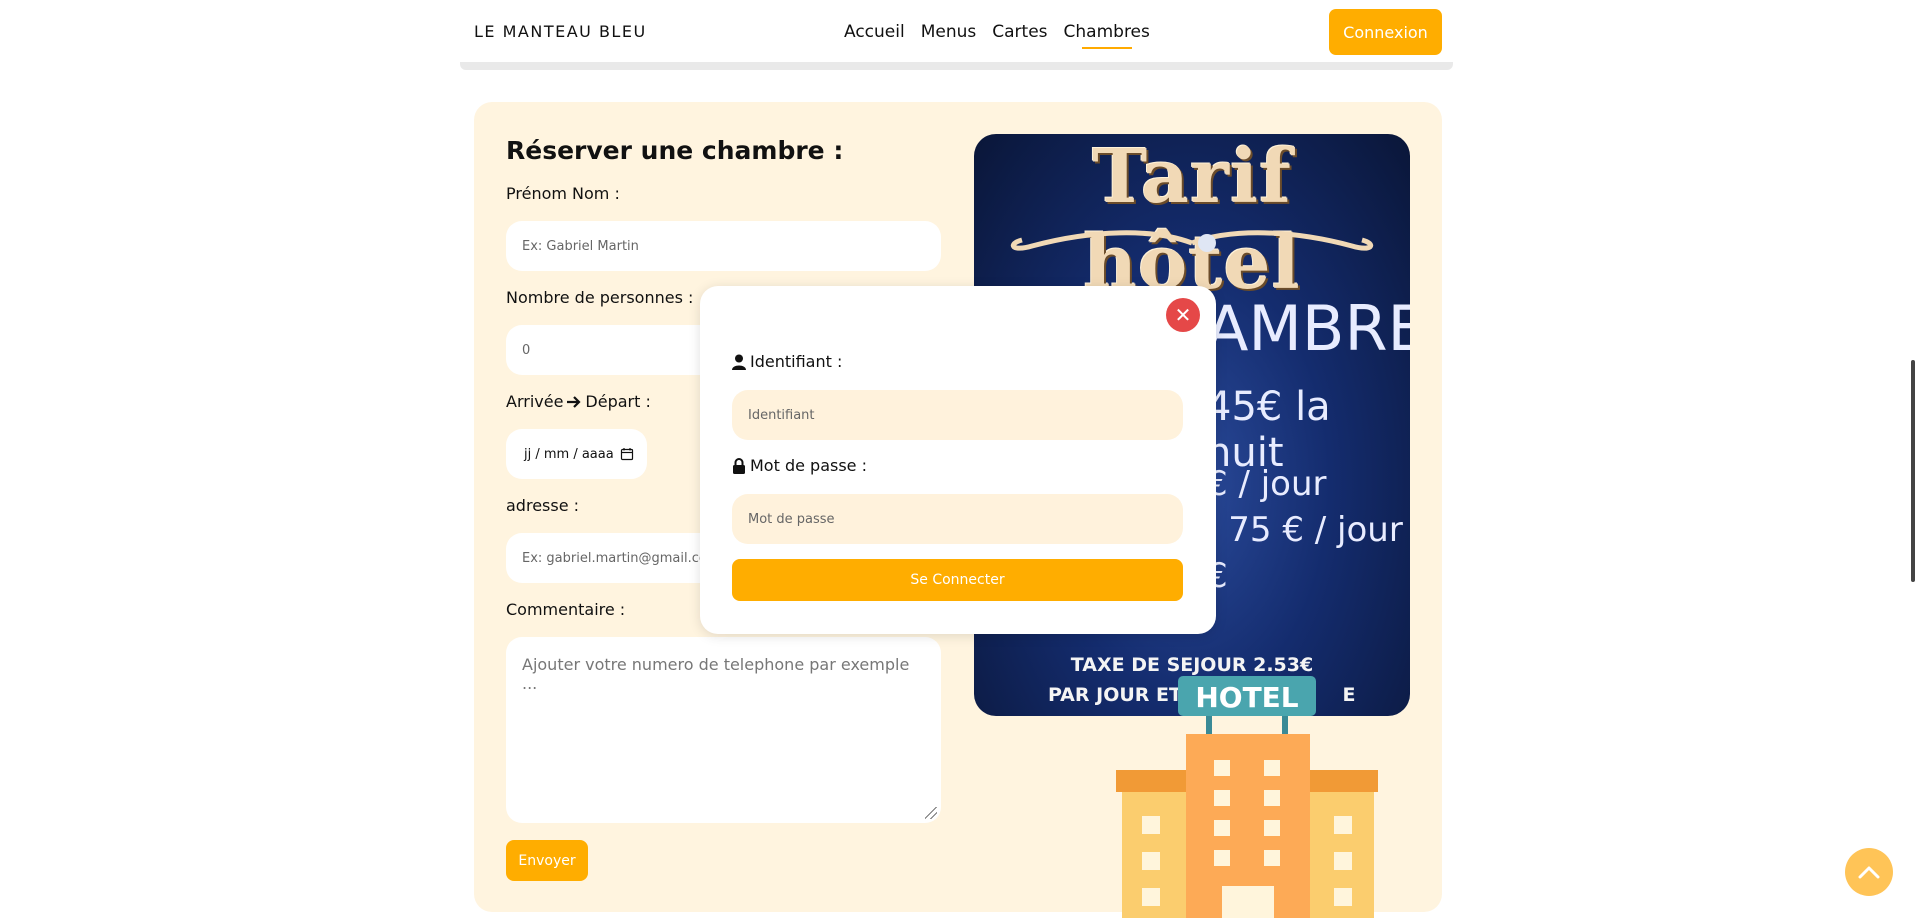  Describe the element at coordinates (618, 401) in the screenshot. I see `dates-label-end: Départ :` at that location.